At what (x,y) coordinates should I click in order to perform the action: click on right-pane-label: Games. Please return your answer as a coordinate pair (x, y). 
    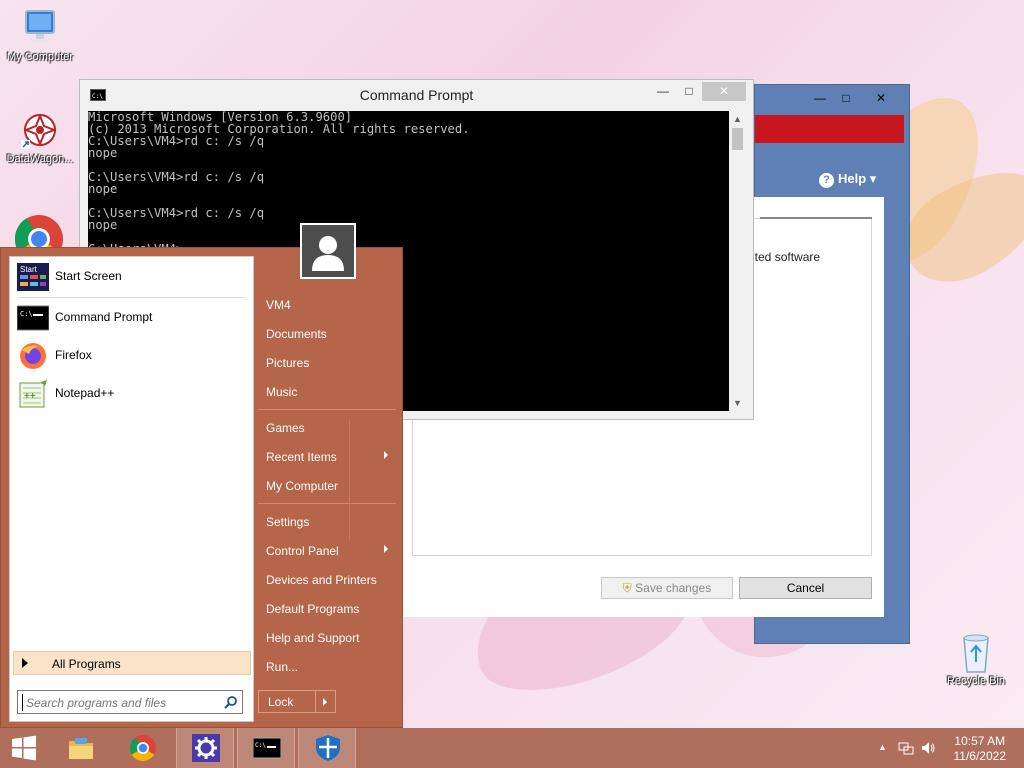
    Looking at the image, I should click on (285, 428).